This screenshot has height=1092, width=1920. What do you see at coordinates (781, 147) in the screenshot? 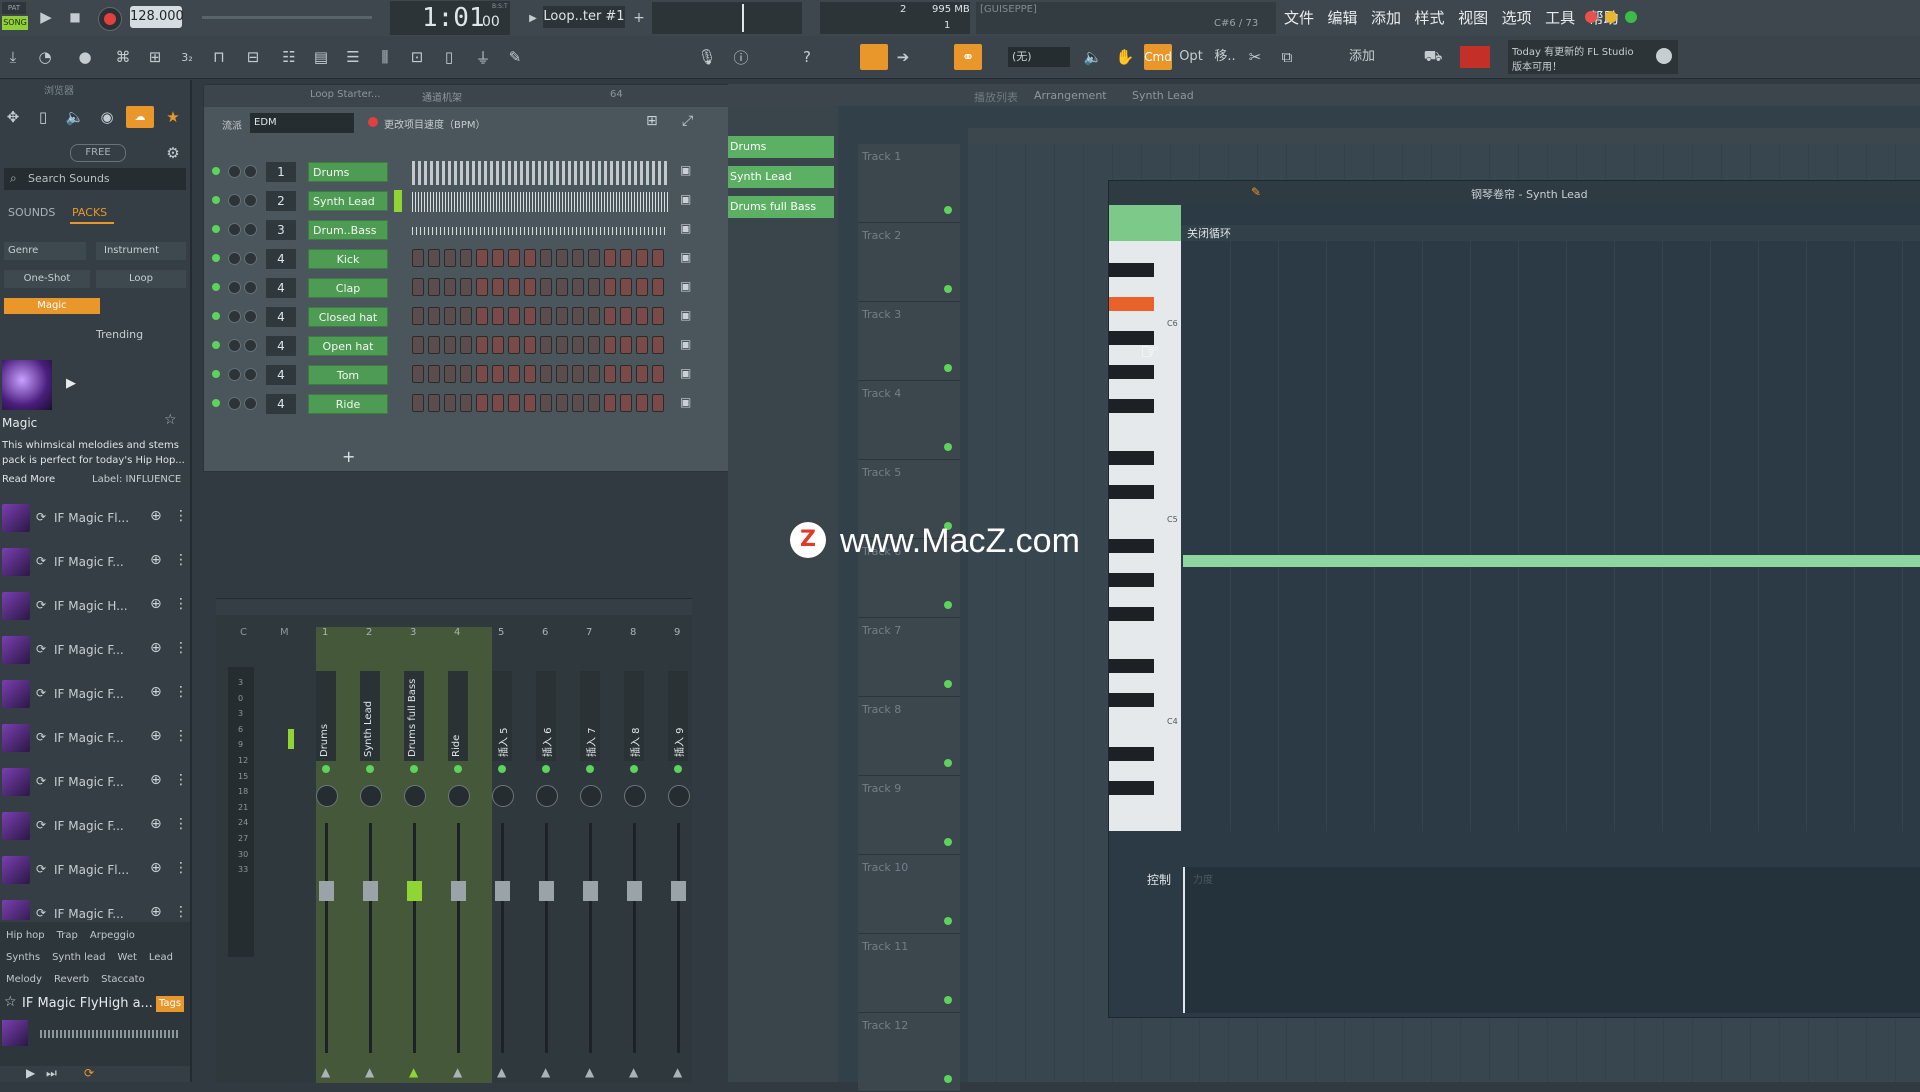
I see `pattern-clip: Drums` at bounding box center [781, 147].